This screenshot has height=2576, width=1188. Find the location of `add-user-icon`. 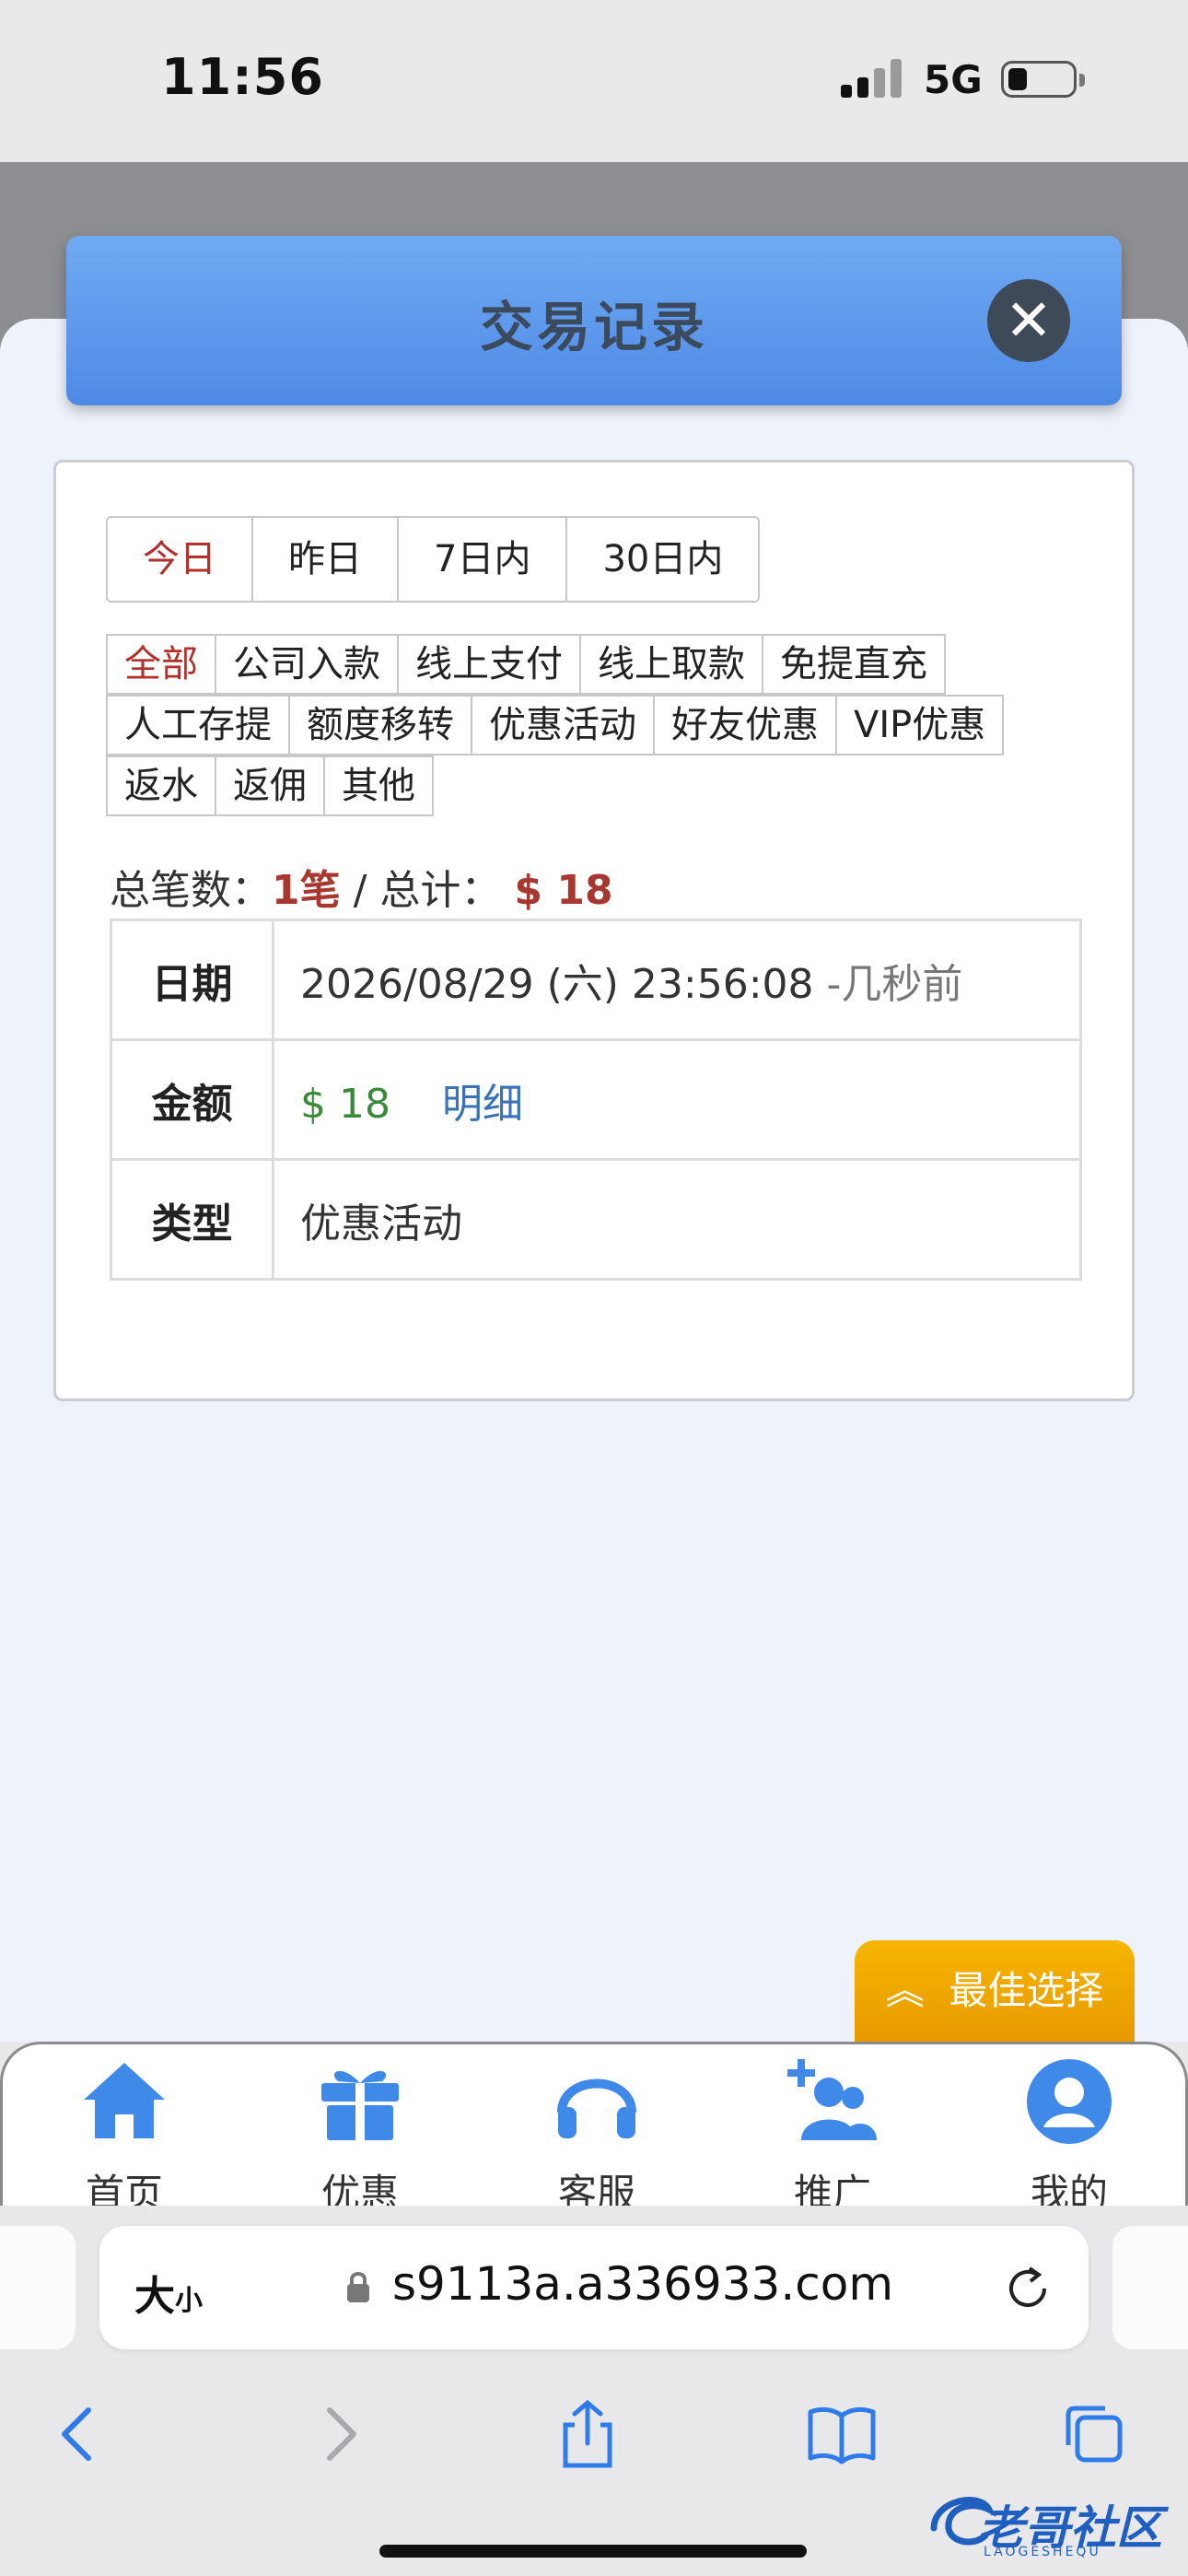

add-user-icon is located at coordinates (832, 2099).